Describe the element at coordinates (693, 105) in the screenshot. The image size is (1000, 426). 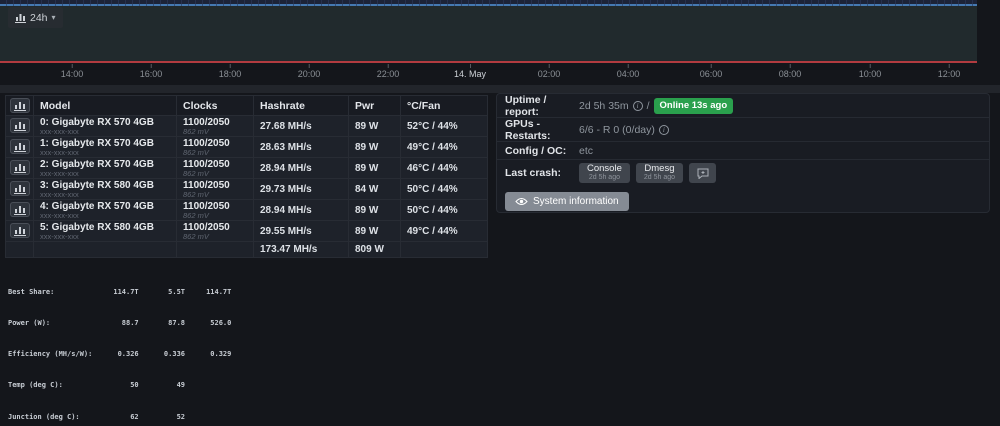
I see `online-status-badge: Online 13s ago` at that location.